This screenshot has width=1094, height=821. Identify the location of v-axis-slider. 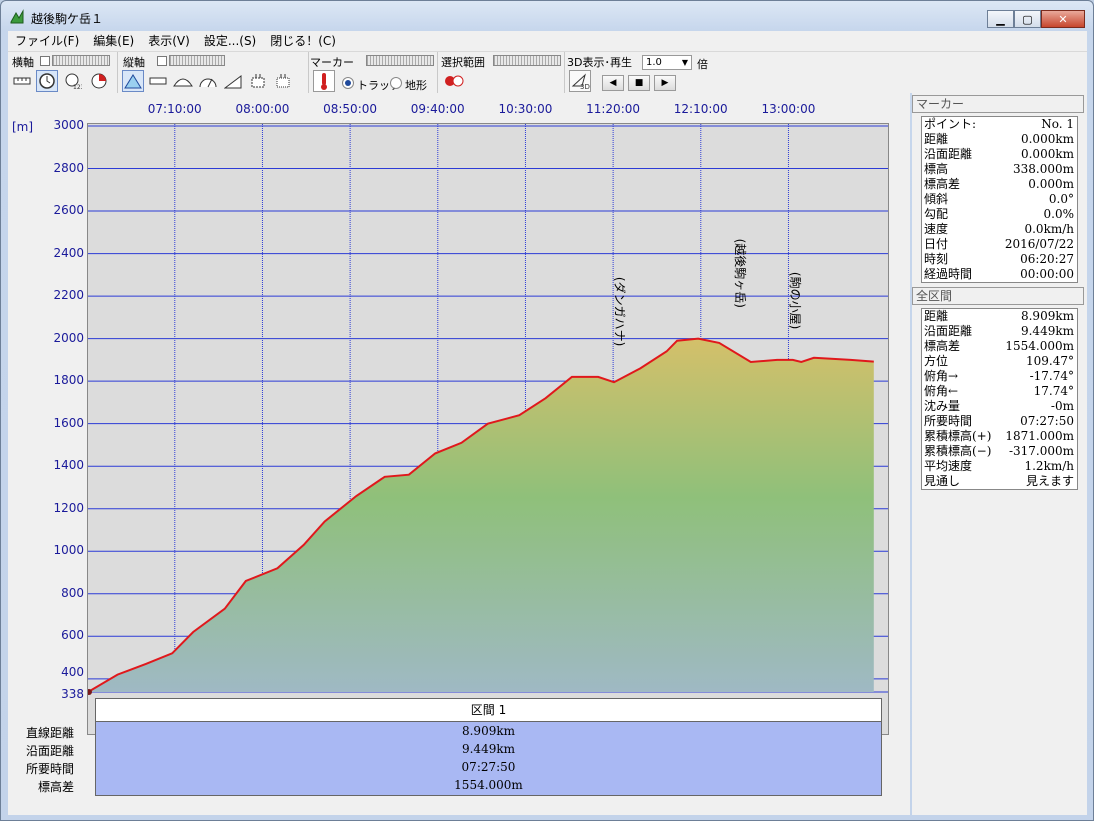
(197, 60).